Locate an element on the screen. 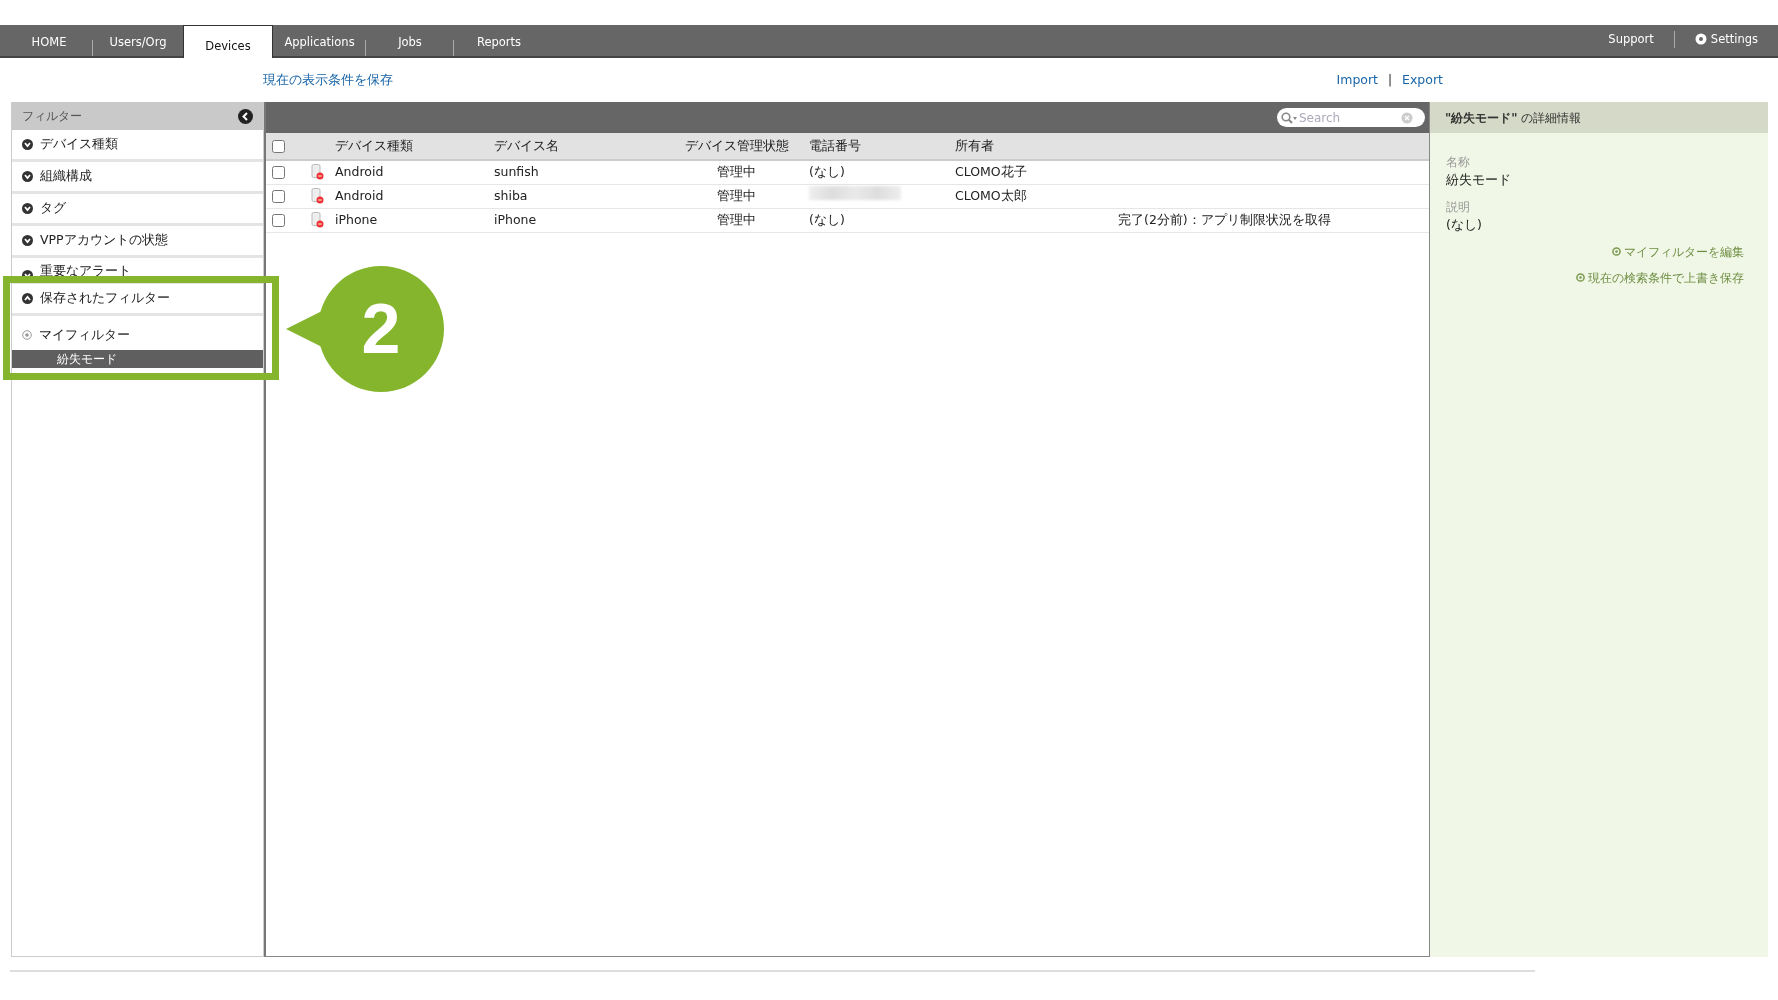 The image size is (1778, 1000). column-header: 所有者 is located at coordinates (974, 145).